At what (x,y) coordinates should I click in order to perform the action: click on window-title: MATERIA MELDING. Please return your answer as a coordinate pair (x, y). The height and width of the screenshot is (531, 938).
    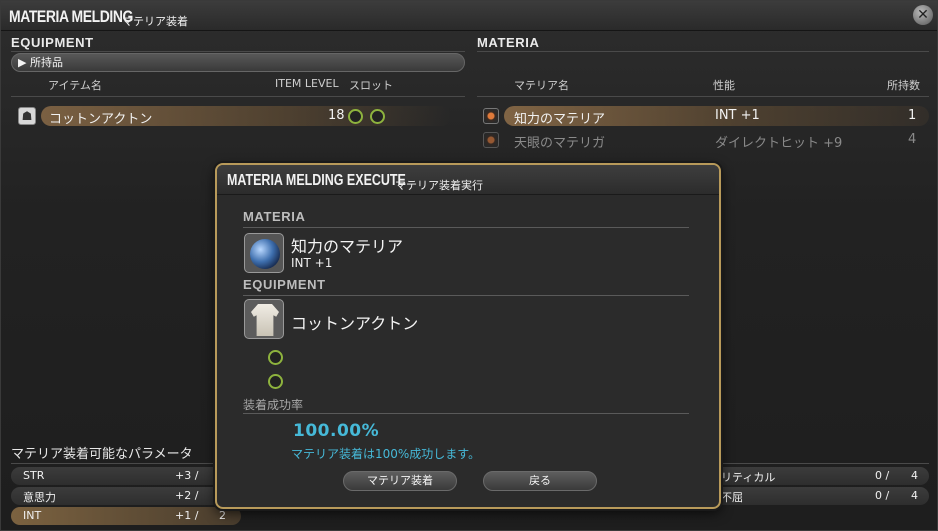
    Looking at the image, I should click on (71, 16).